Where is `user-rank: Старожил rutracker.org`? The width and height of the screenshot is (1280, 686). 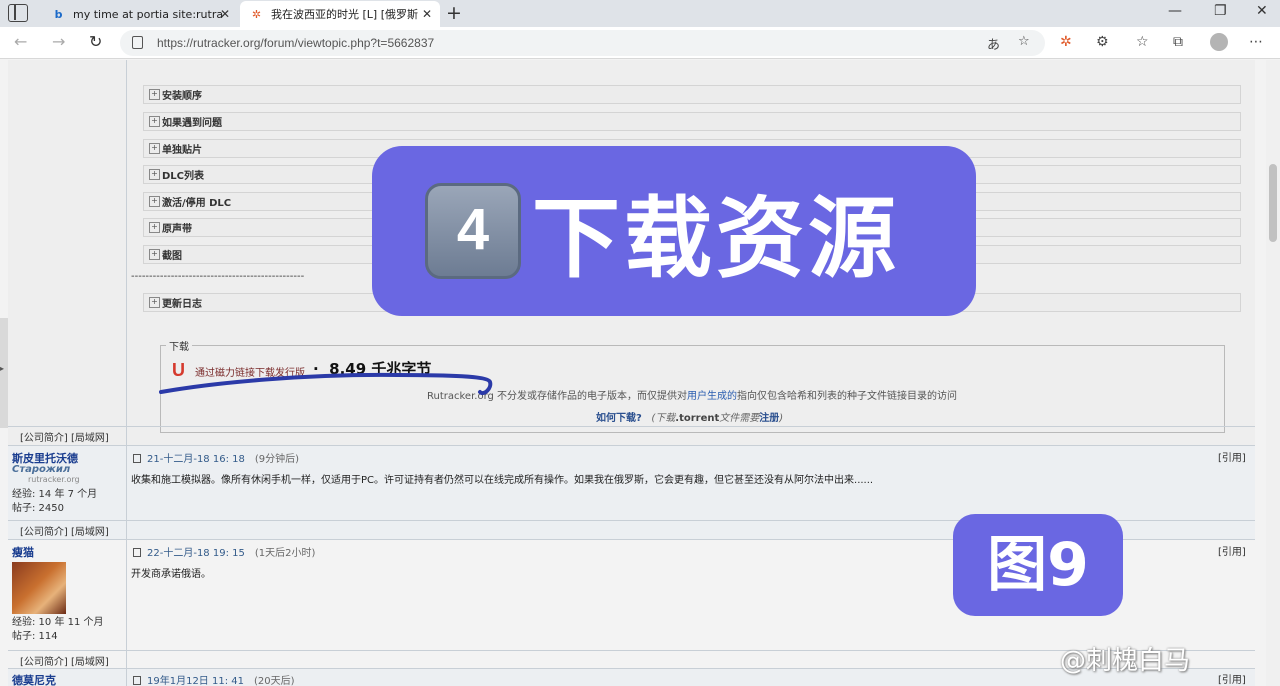 user-rank: Старожил rutracker.org is located at coordinates (46, 474).